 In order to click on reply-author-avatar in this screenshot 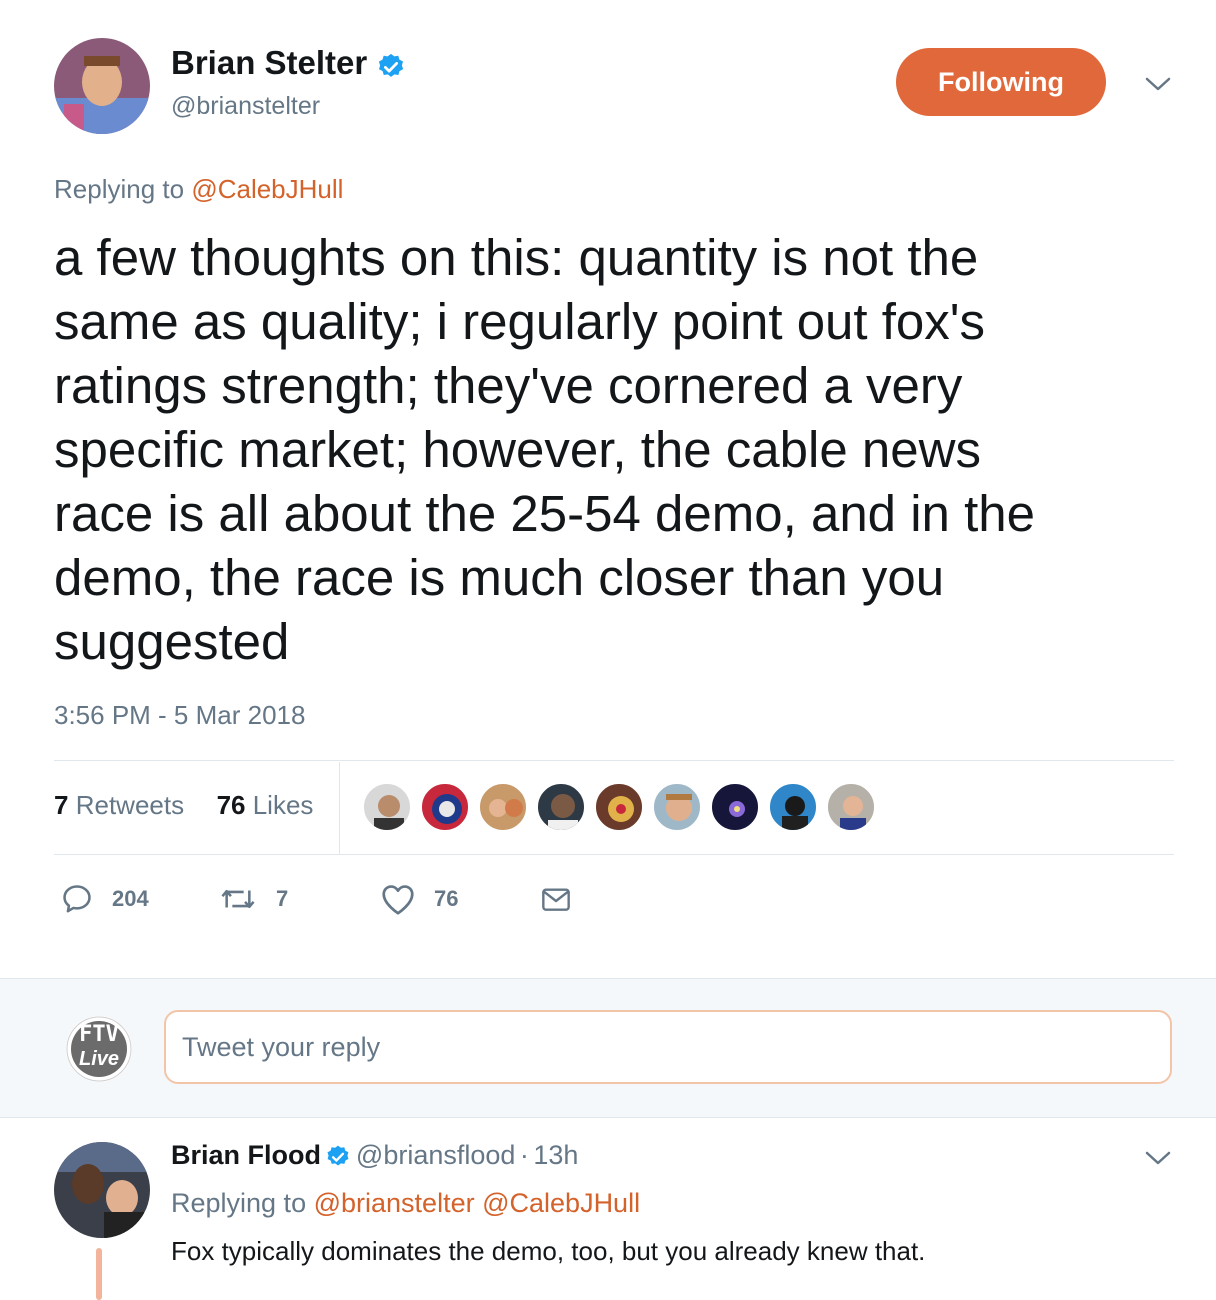, I will do `click(102, 1190)`.